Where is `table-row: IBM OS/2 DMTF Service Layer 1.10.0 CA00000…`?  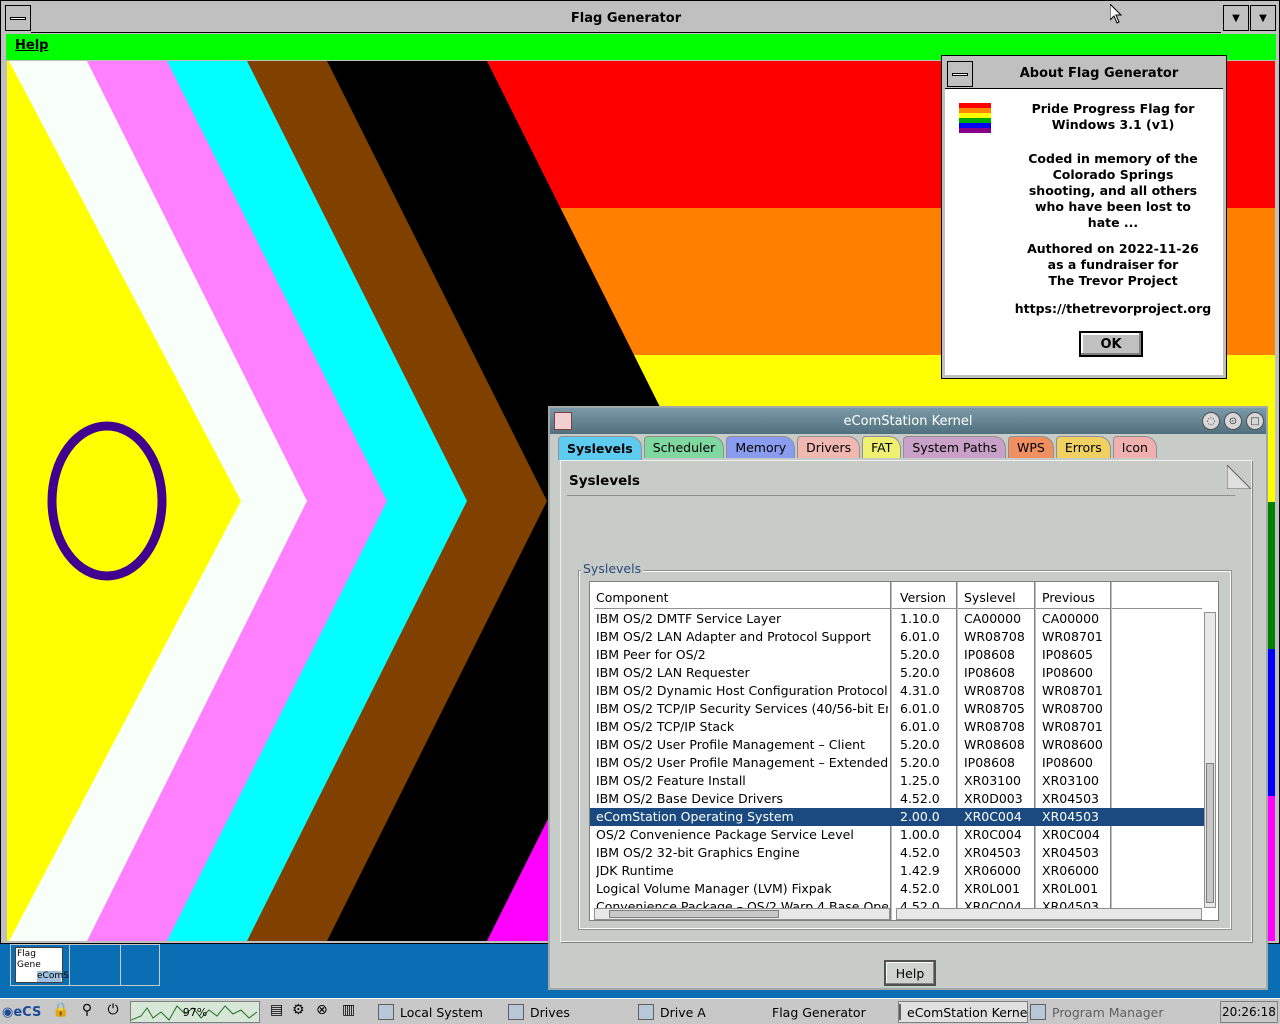
table-row: IBM OS/2 DMTF Service Layer 1.10.0 CA00000… is located at coordinates (898, 619).